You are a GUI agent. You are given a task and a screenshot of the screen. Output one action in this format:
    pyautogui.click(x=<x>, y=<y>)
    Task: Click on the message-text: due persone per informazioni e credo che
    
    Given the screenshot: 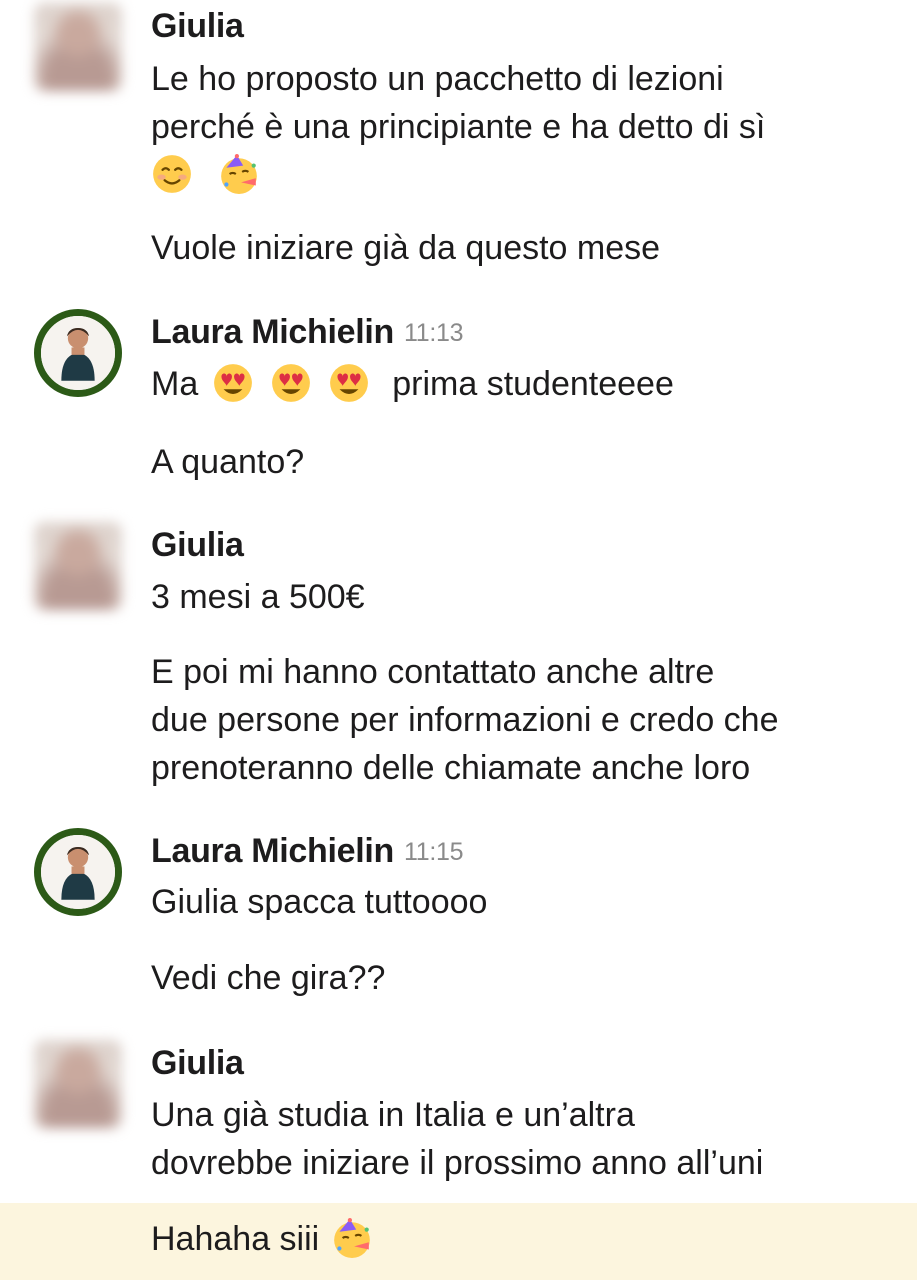 What is the action you would take?
    pyautogui.click(x=465, y=720)
    